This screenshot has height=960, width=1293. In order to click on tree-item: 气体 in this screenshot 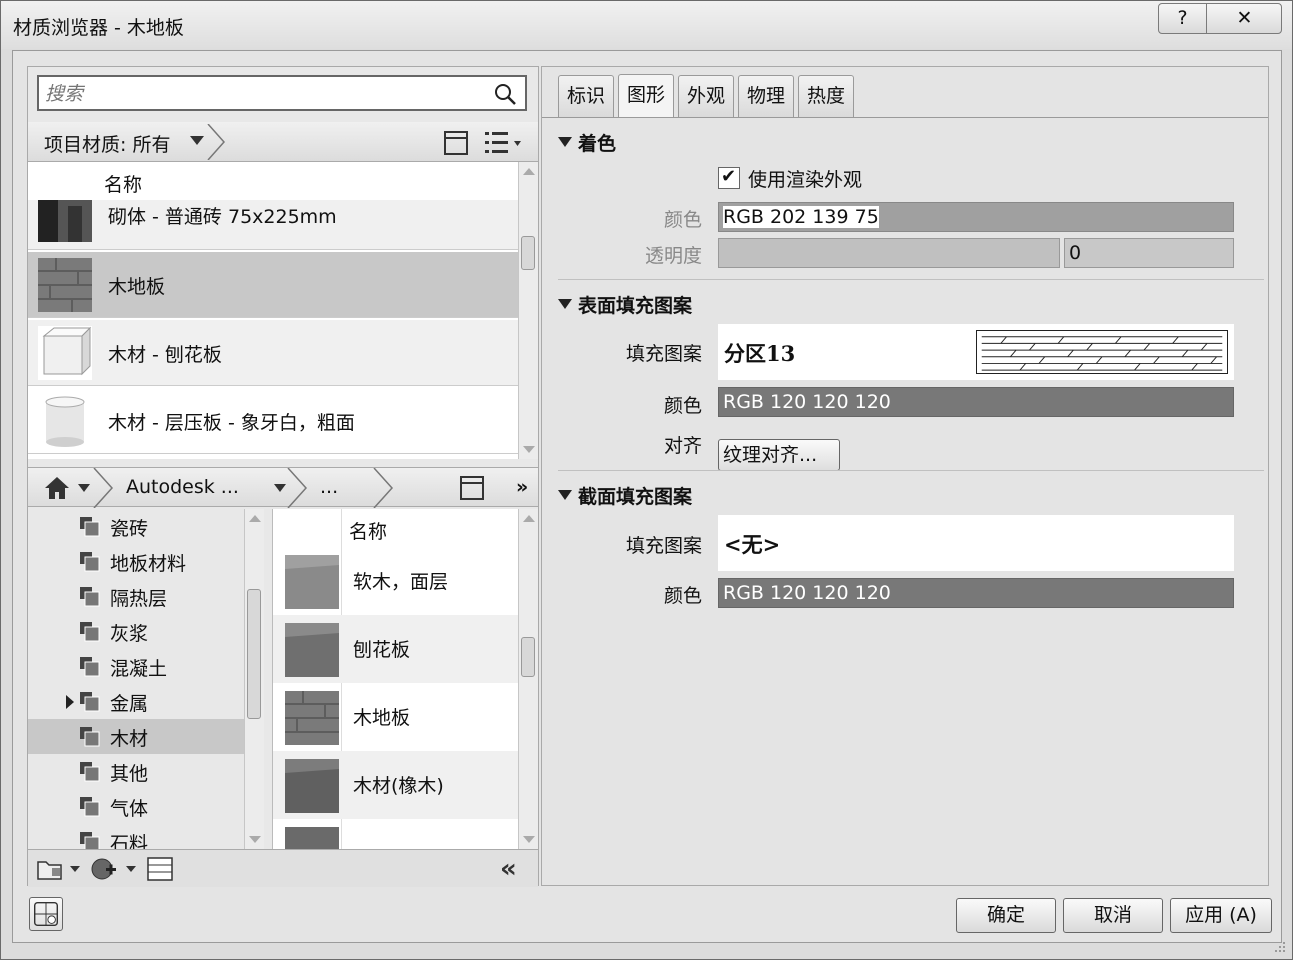, I will do `click(136, 806)`.